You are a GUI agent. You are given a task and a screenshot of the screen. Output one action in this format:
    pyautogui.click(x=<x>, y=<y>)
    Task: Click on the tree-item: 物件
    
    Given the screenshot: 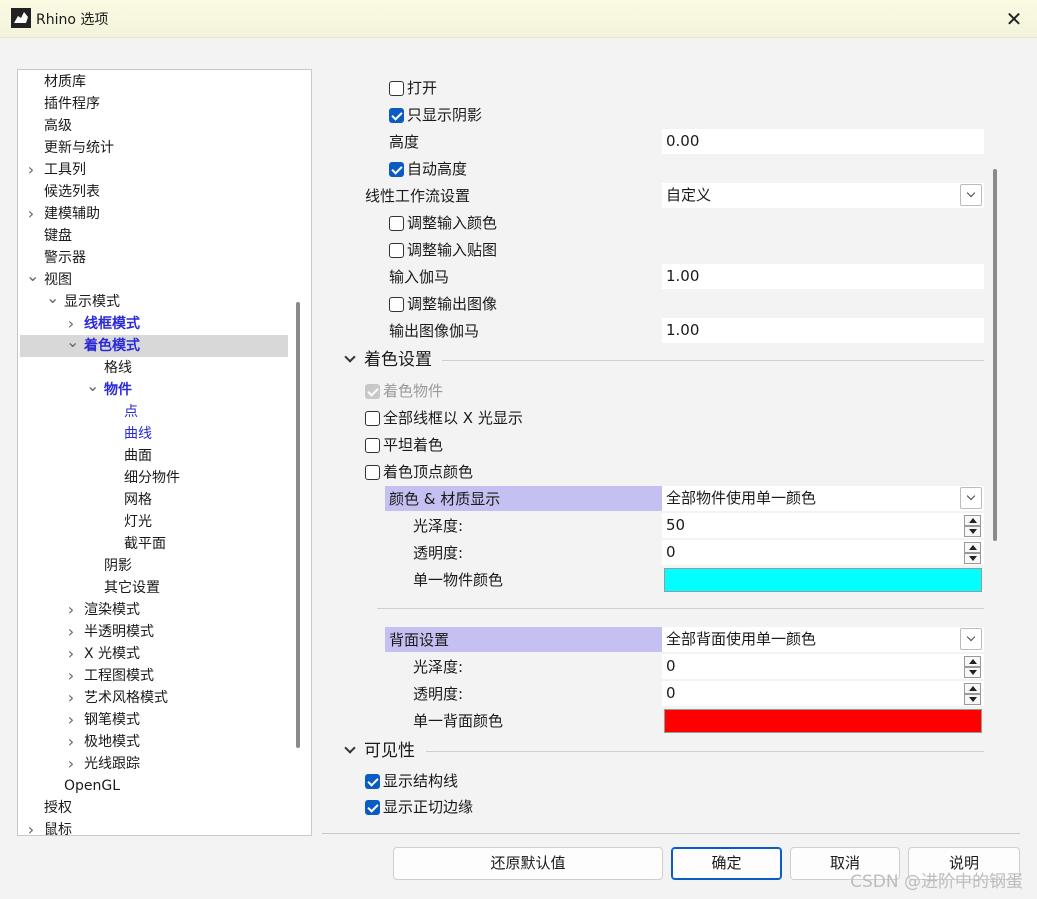 What is the action you would take?
    pyautogui.click(x=118, y=390)
    